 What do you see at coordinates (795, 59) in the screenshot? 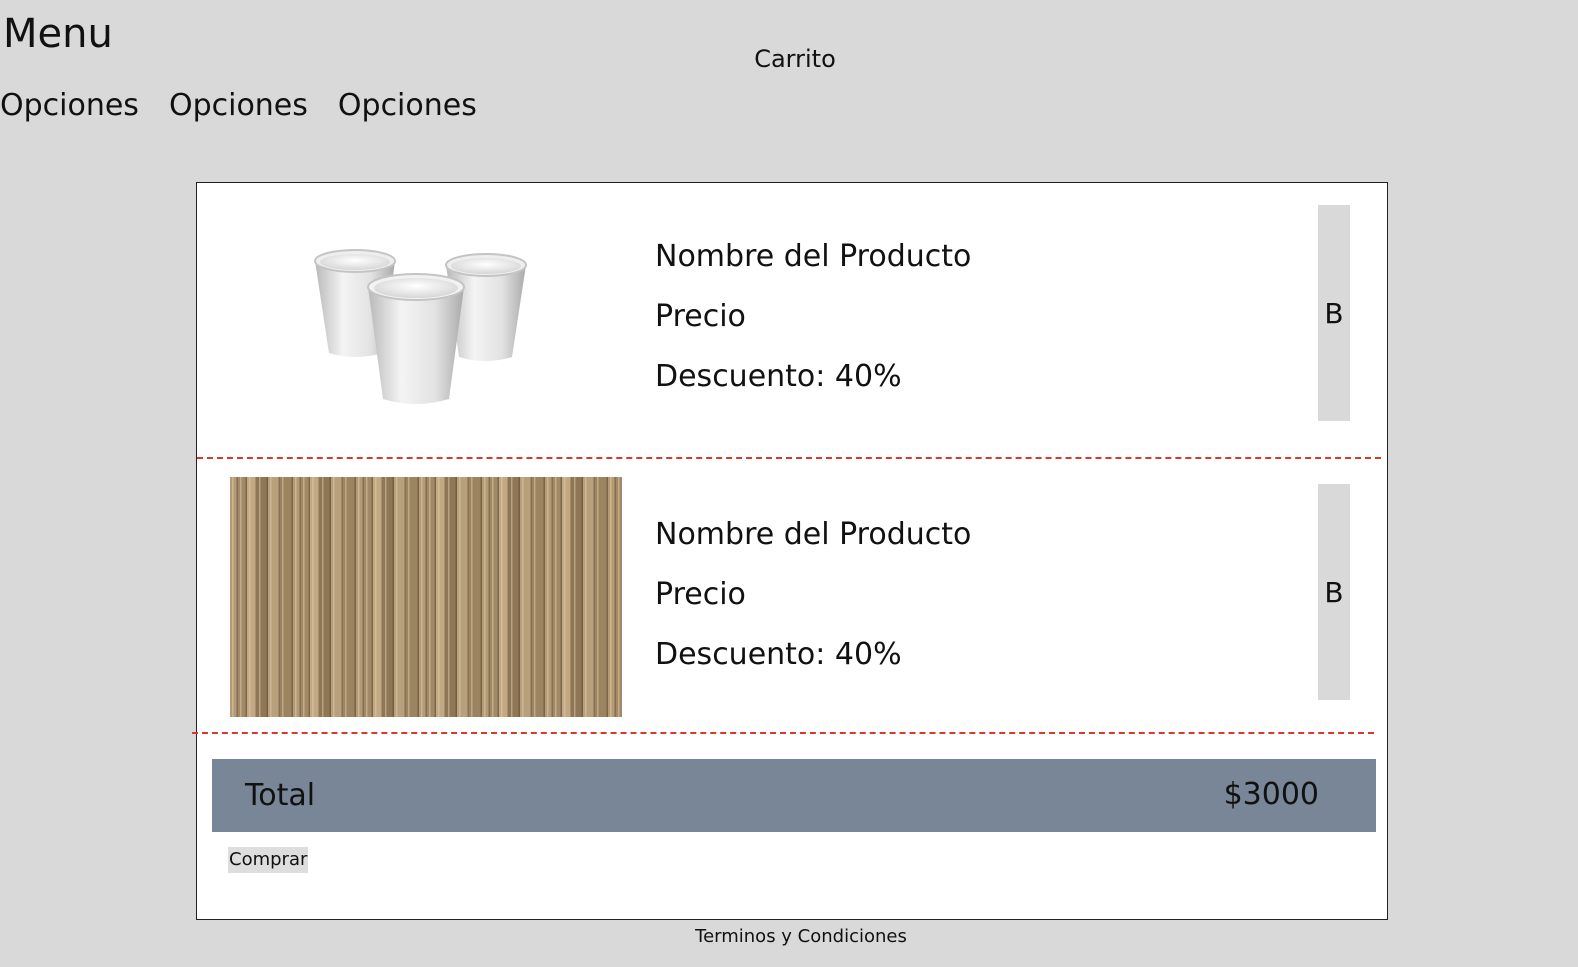
I see `page-title: Carrito` at bounding box center [795, 59].